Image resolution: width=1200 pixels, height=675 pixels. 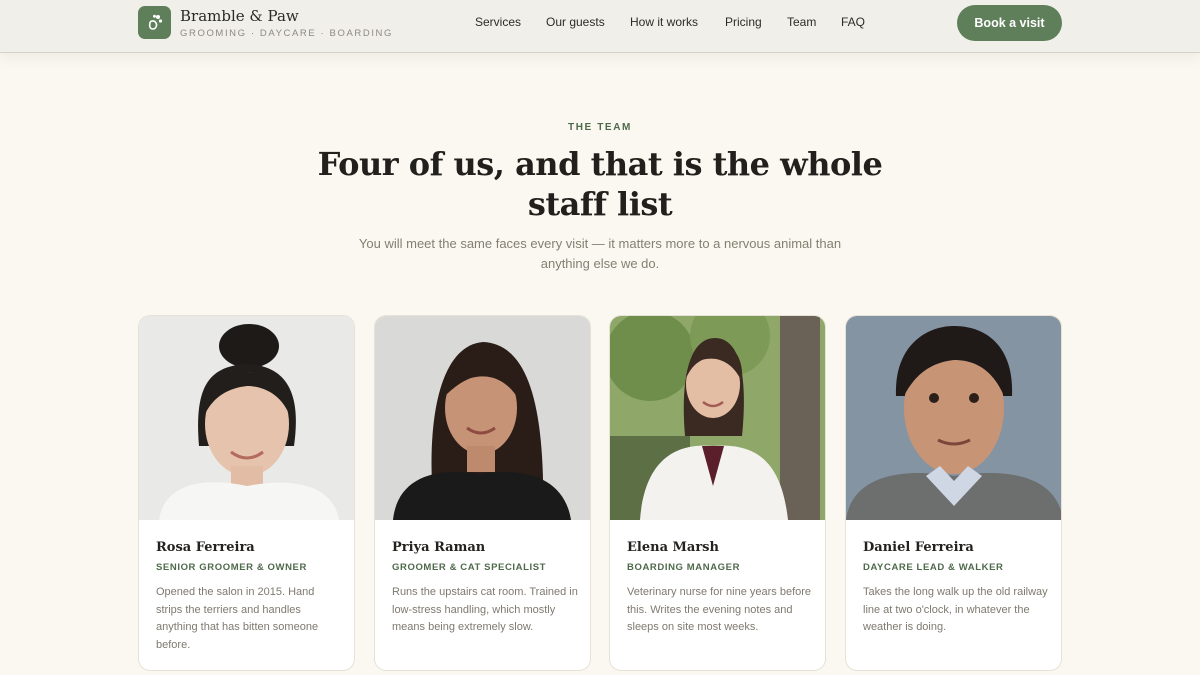 I want to click on member-role: GROOMER & CAT SPECIALIST, so click(x=469, y=567).